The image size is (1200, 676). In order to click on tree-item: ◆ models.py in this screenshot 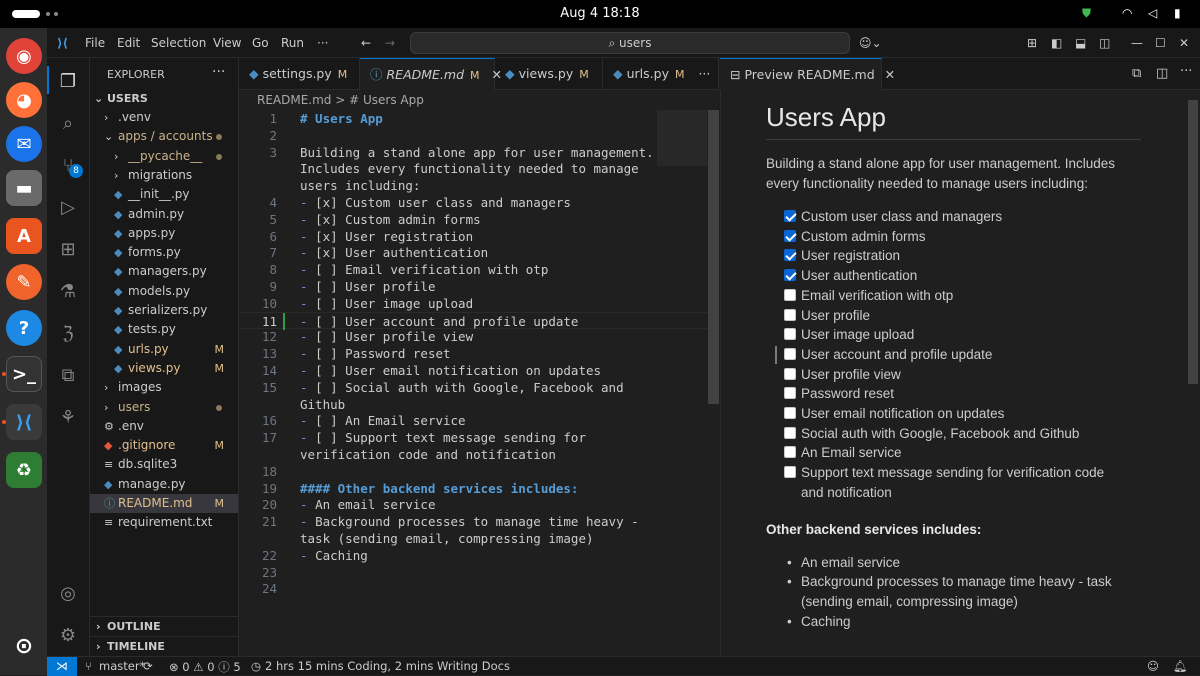, I will do `click(164, 291)`.